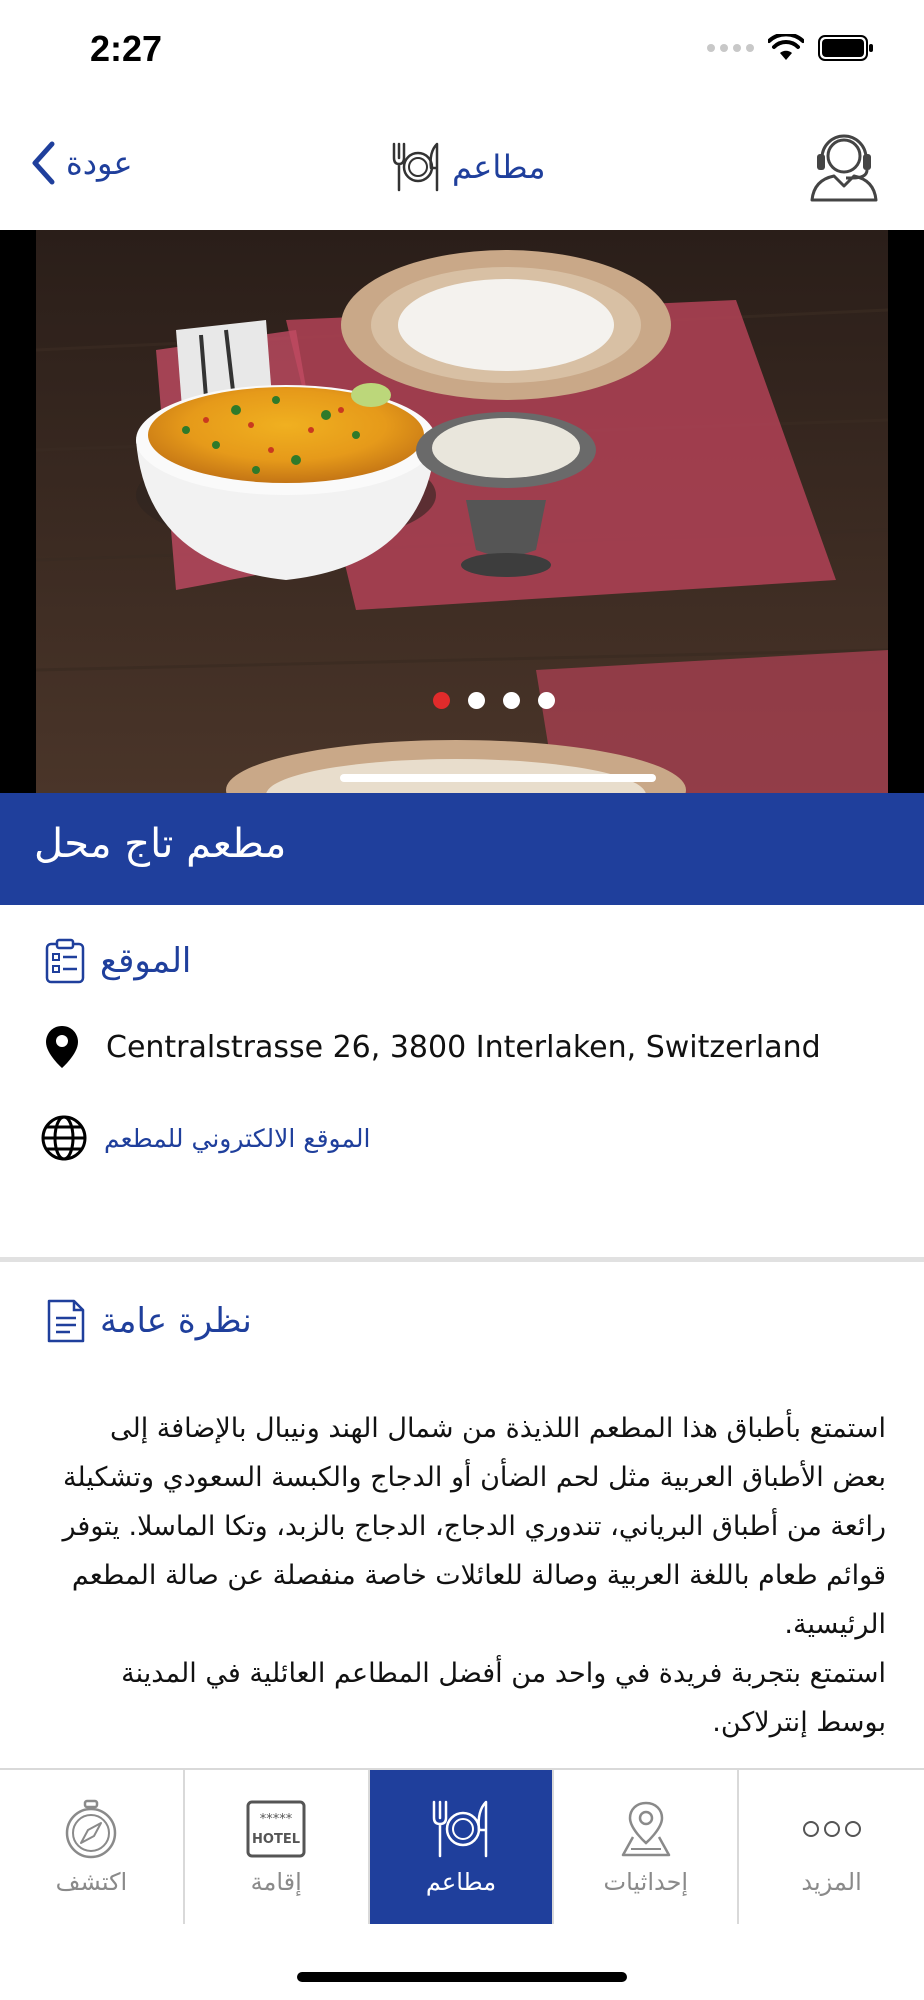 Image resolution: width=924 pixels, height=2000 pixels. What do you see at coordinates (498, 778) in the screenshot?
I see `carousel-scrollbar` at bounding box center [498, 778].